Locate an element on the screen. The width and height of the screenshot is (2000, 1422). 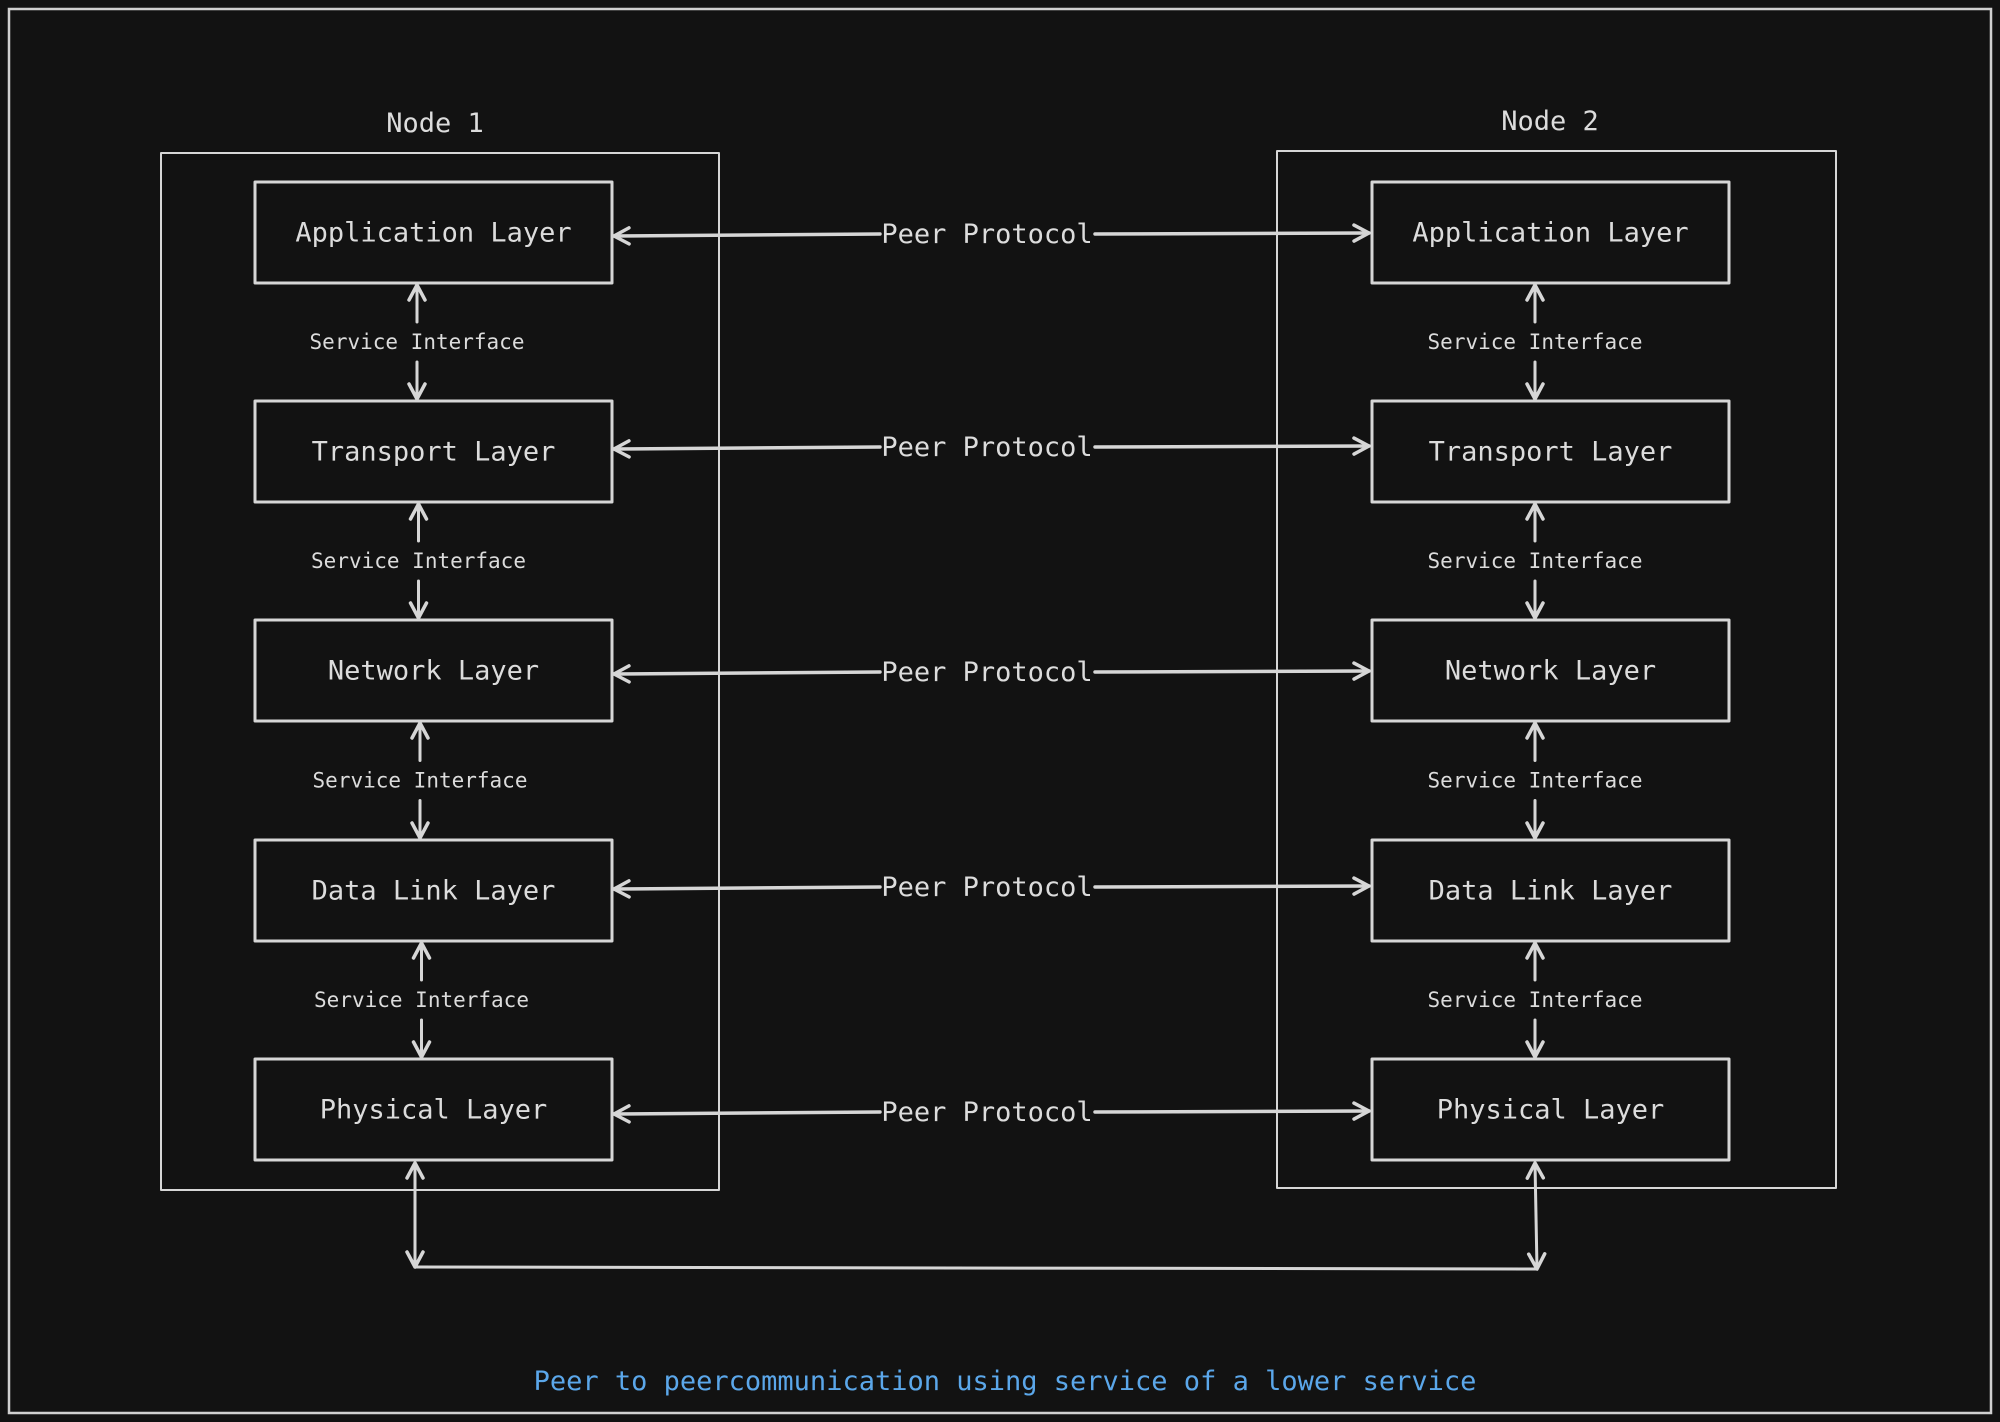
peer-protocol-2: Peer Protocol is located at coordinates (991, 447).